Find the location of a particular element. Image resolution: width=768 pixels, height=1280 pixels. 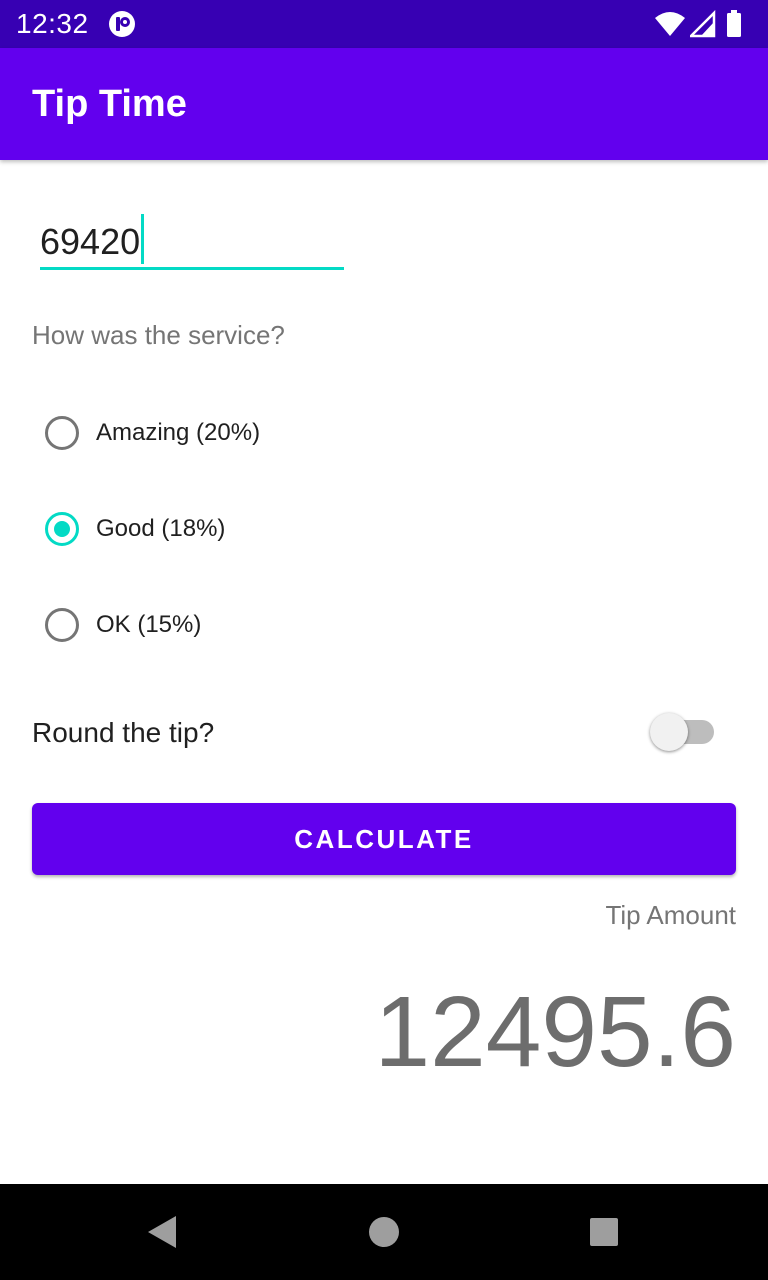

radio-label: OK (15%) is located at coordinates (148, 625).